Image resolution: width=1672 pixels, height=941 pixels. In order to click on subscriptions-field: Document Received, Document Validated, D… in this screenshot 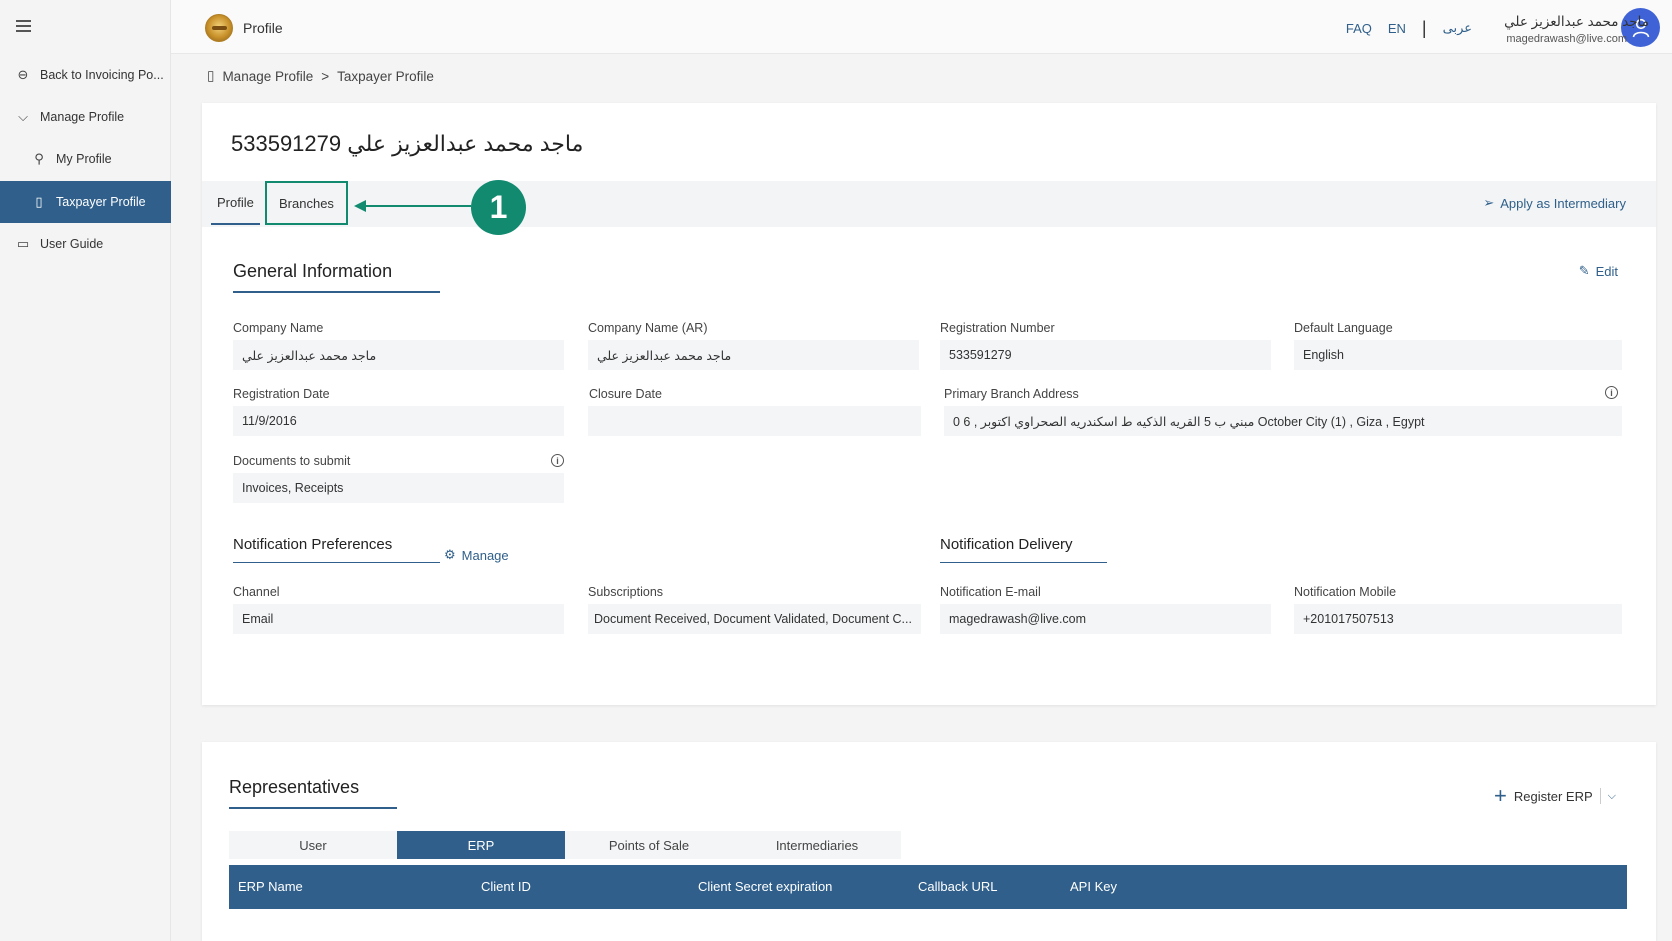, I will do `click(754, 619)`.